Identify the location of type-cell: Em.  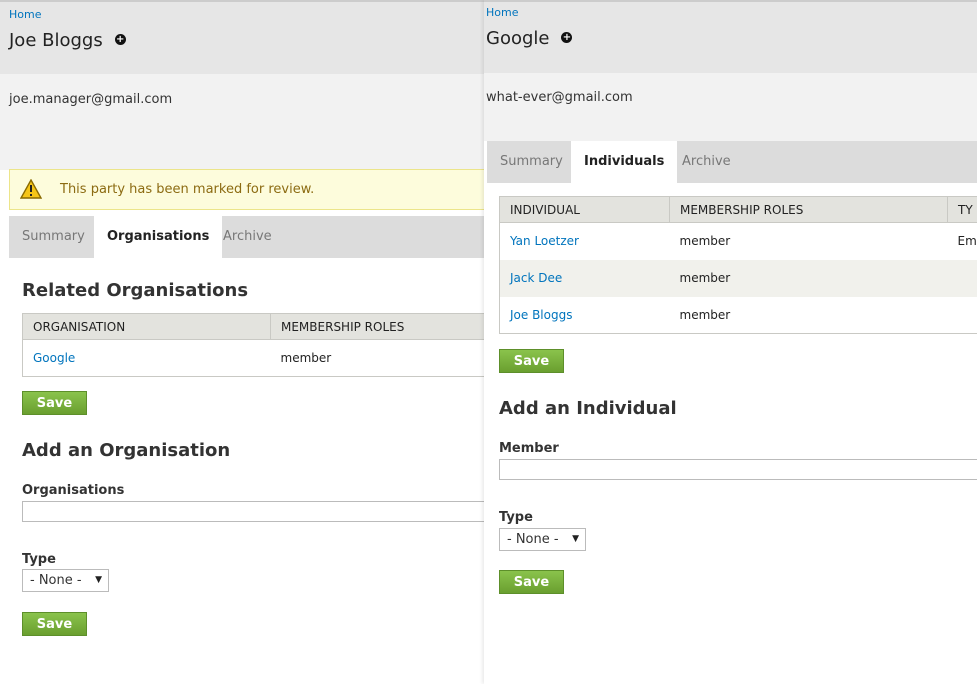
(967, 241).